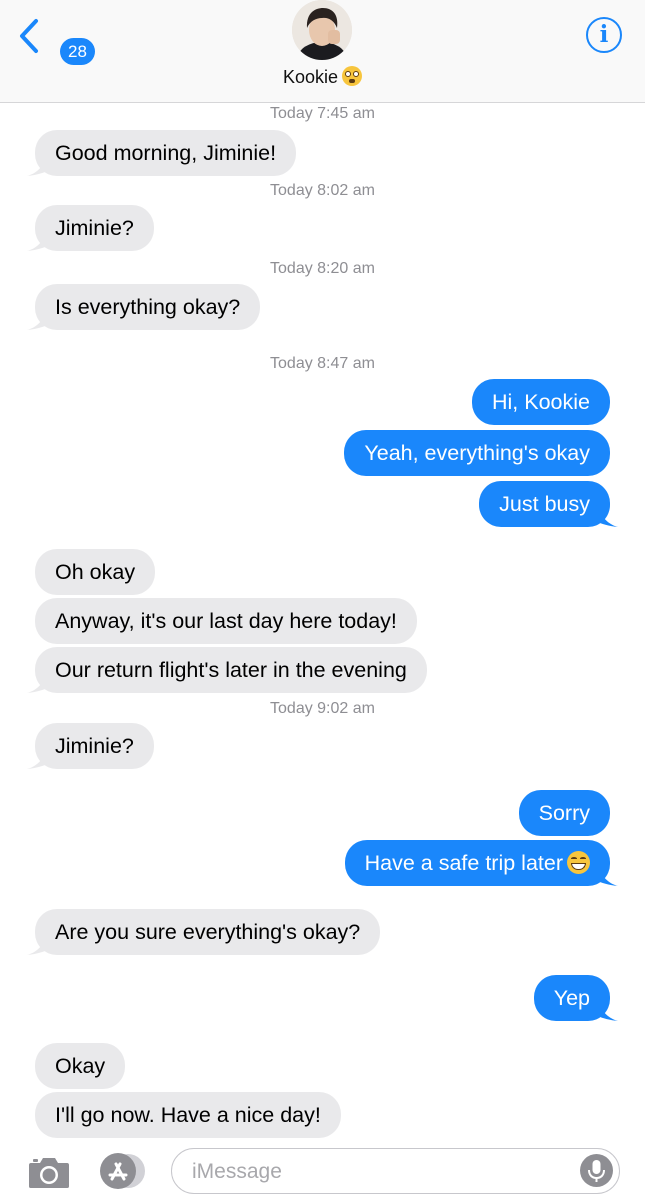 The height and width of the screenshot is (1200, 645). I want to click on message-text: Yep, so click(571, 998).